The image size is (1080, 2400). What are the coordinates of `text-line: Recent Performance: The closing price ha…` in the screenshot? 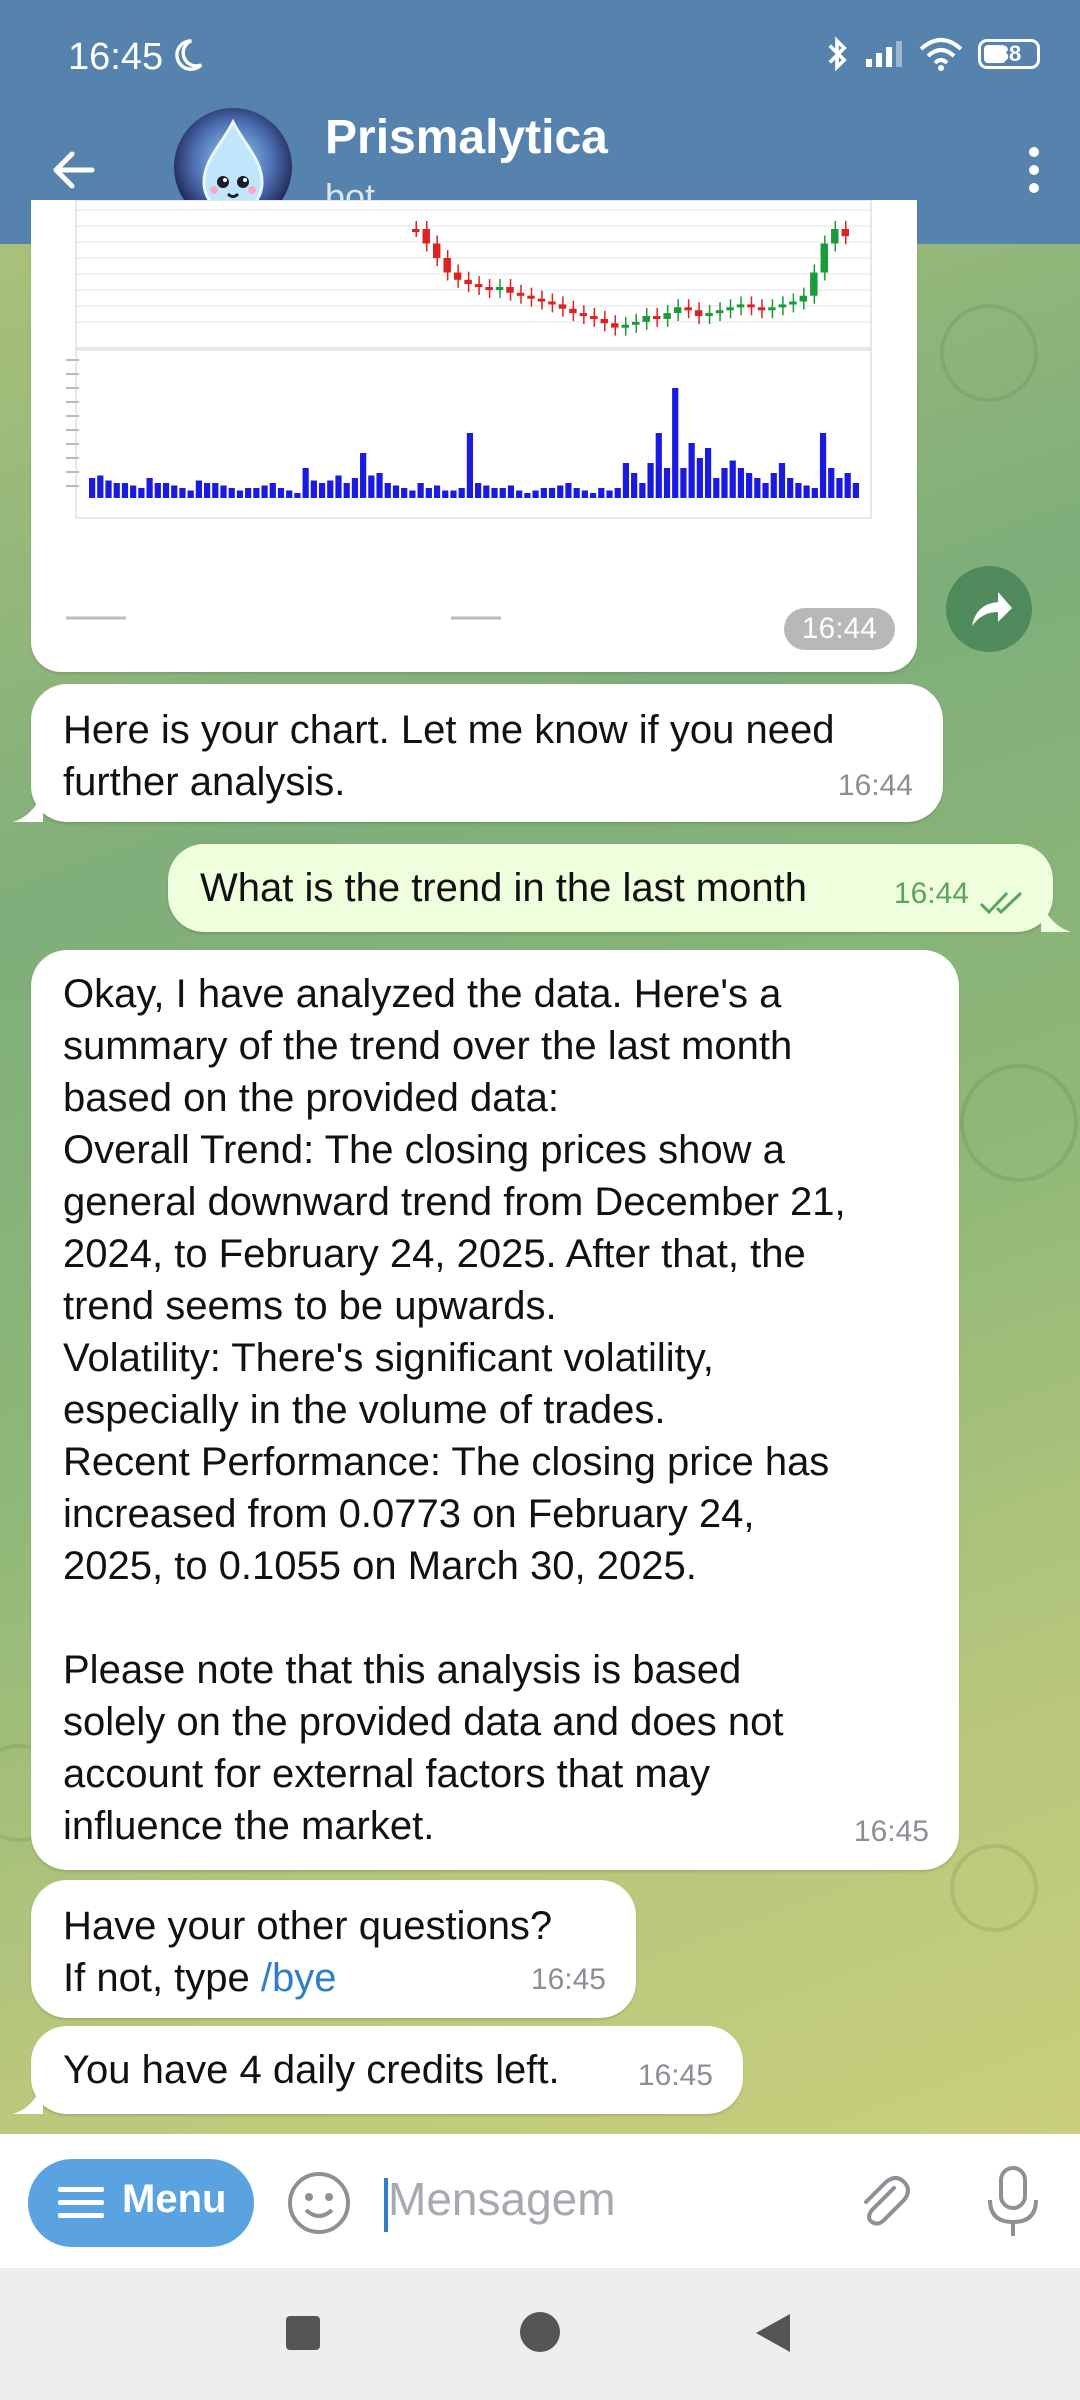 It's located at (446, 1462).